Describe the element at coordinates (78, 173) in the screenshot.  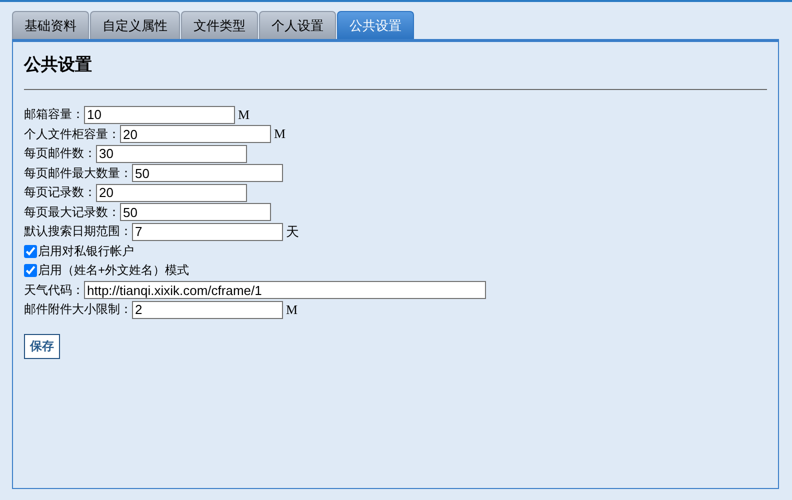
I see `field-label: 每页邮件最大数量：` at that location.